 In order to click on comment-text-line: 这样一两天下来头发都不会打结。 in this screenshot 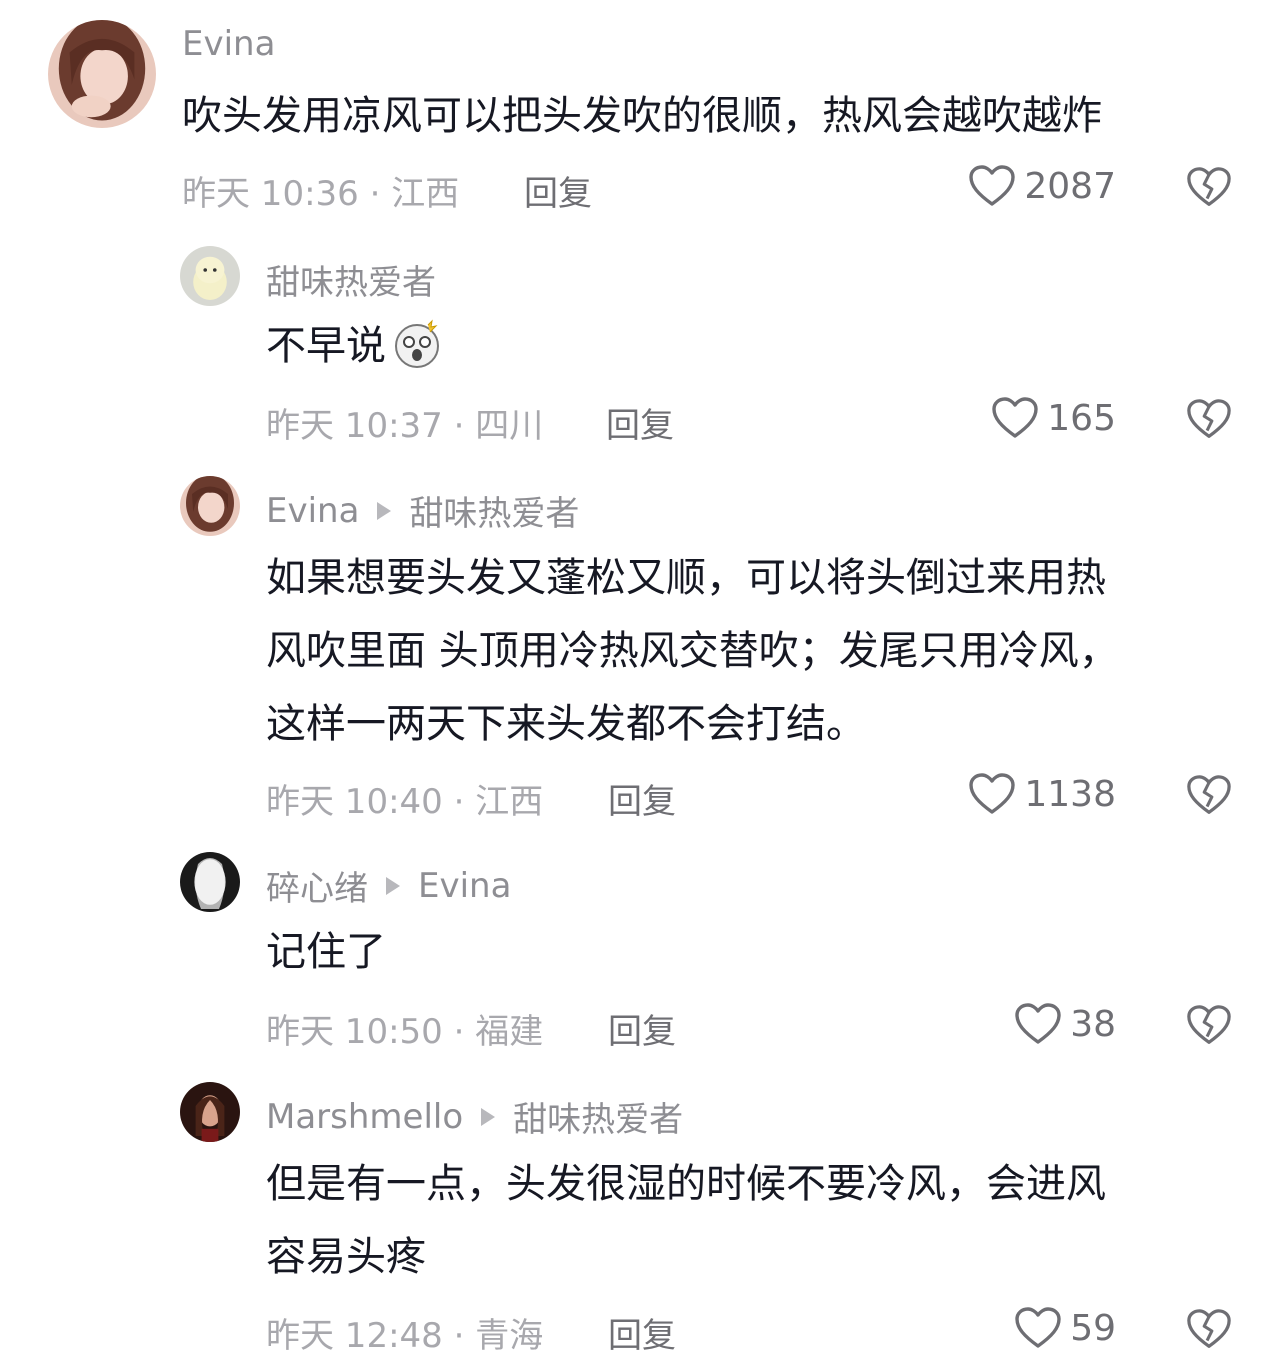, I will do `click(566, 724)`.